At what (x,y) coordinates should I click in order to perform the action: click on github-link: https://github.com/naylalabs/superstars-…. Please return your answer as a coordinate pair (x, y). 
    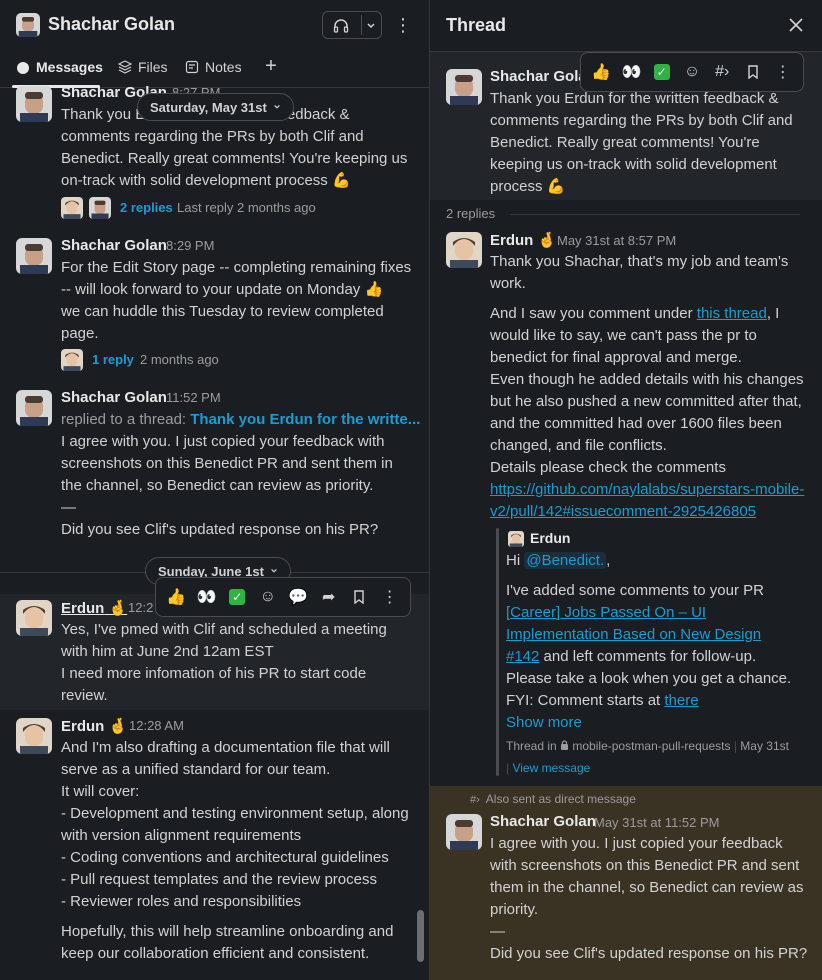
    Looking at the image, I should click on (647, 490).